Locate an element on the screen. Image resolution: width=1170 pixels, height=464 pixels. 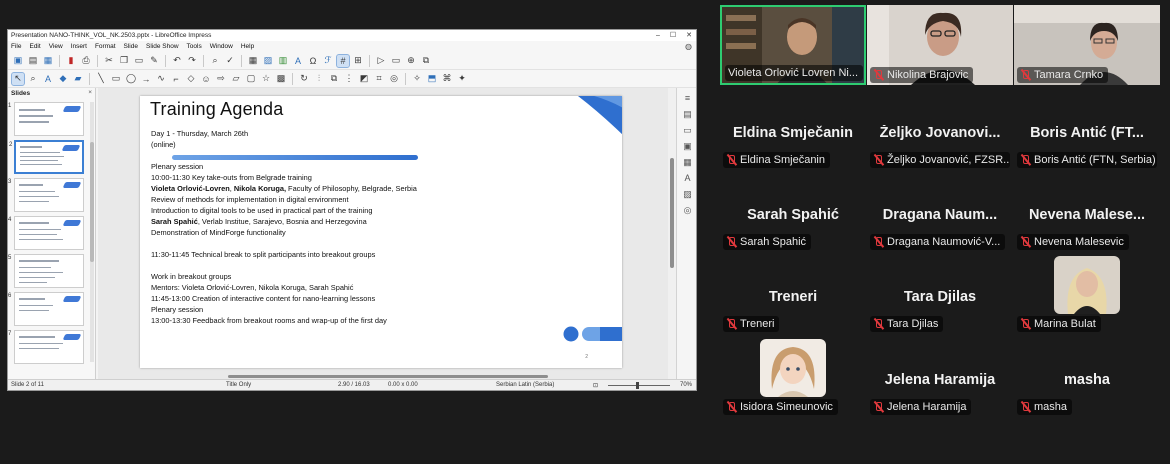
menu-format: Format is located at coordinates (105, 46).